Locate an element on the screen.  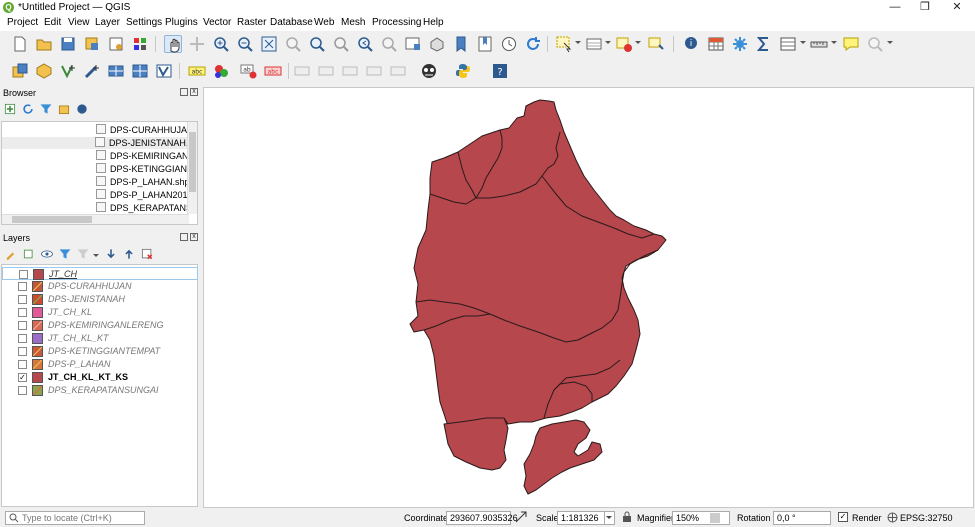
crs-globe-icon is located at coordinates (892, 519).